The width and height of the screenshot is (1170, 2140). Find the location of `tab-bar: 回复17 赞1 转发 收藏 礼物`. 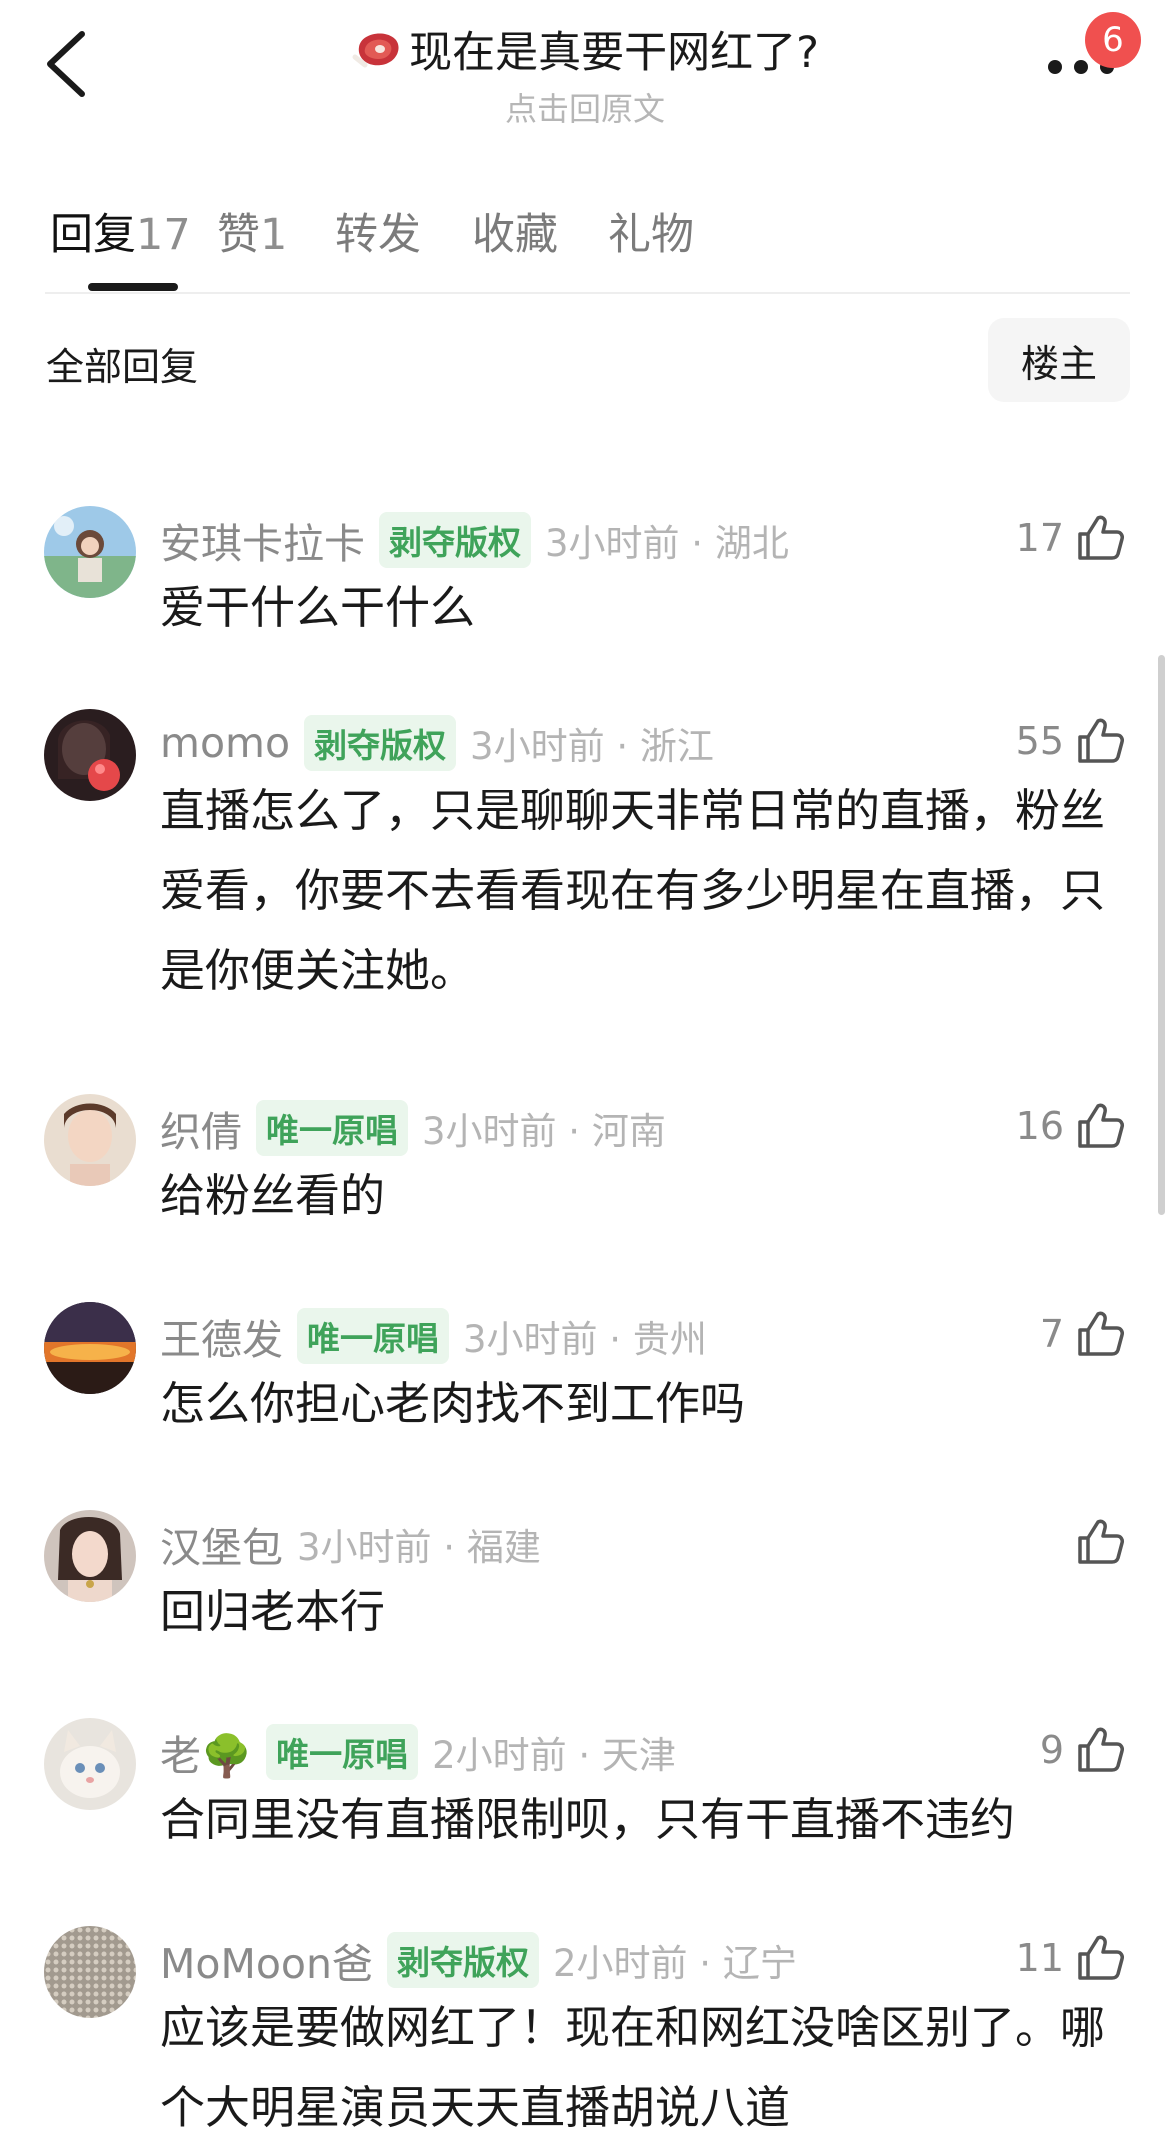

tab-bar: 回复17 赞1 转发 收藏 礼物 is located at coordinates (590, 240).